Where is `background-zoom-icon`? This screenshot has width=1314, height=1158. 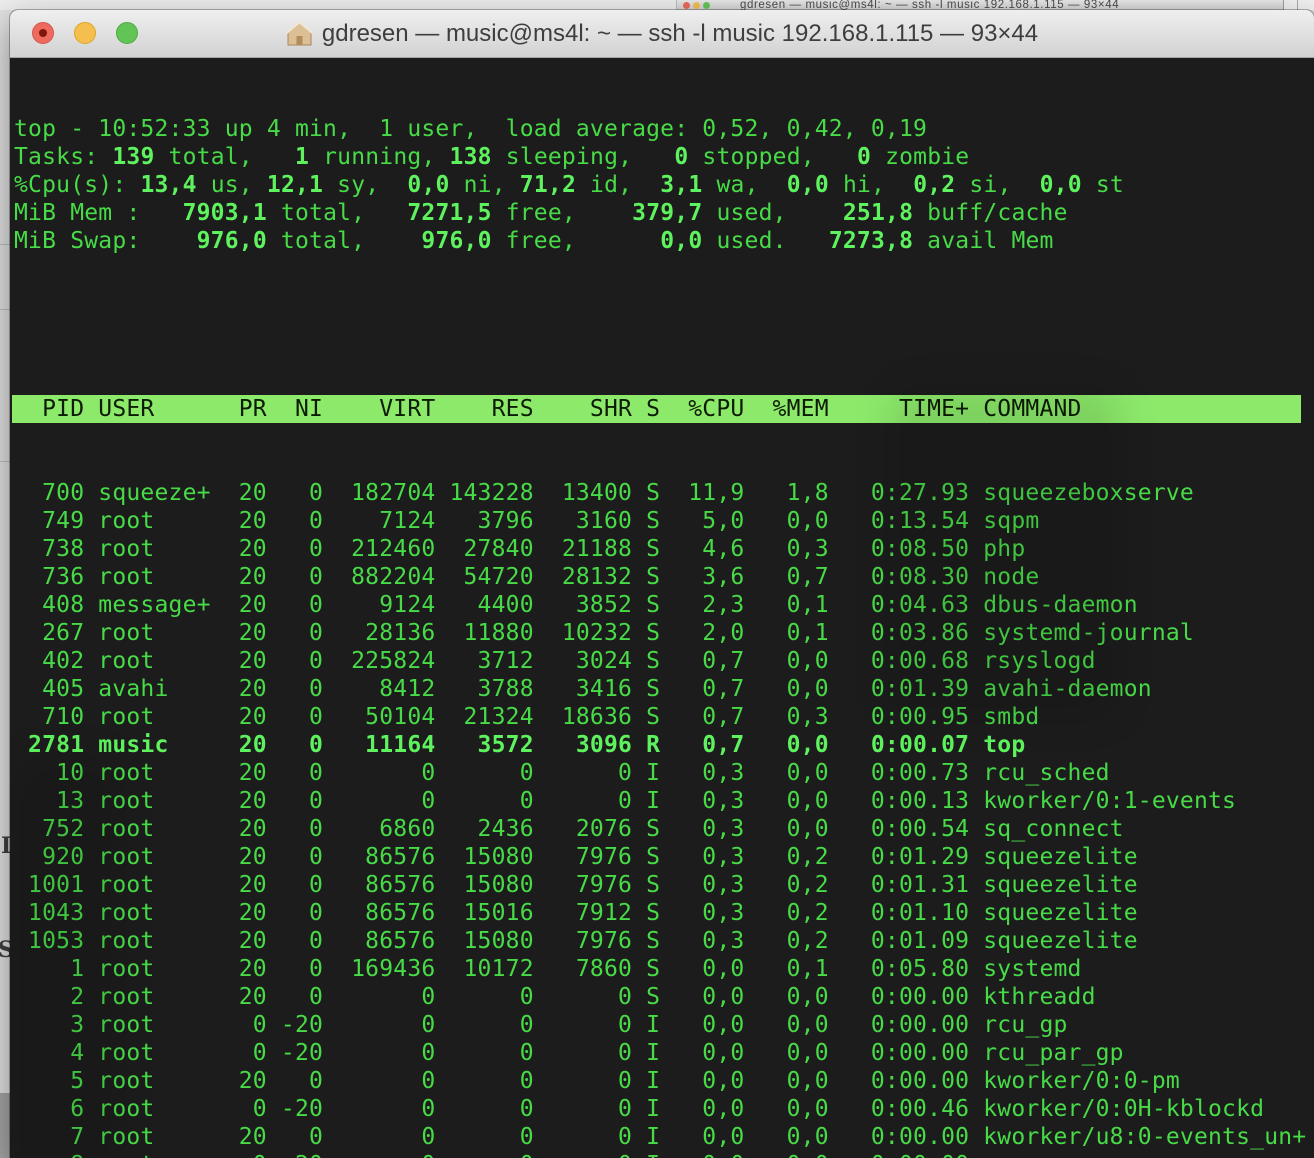
background-zoom-icon is located at coordinates (706, 5).